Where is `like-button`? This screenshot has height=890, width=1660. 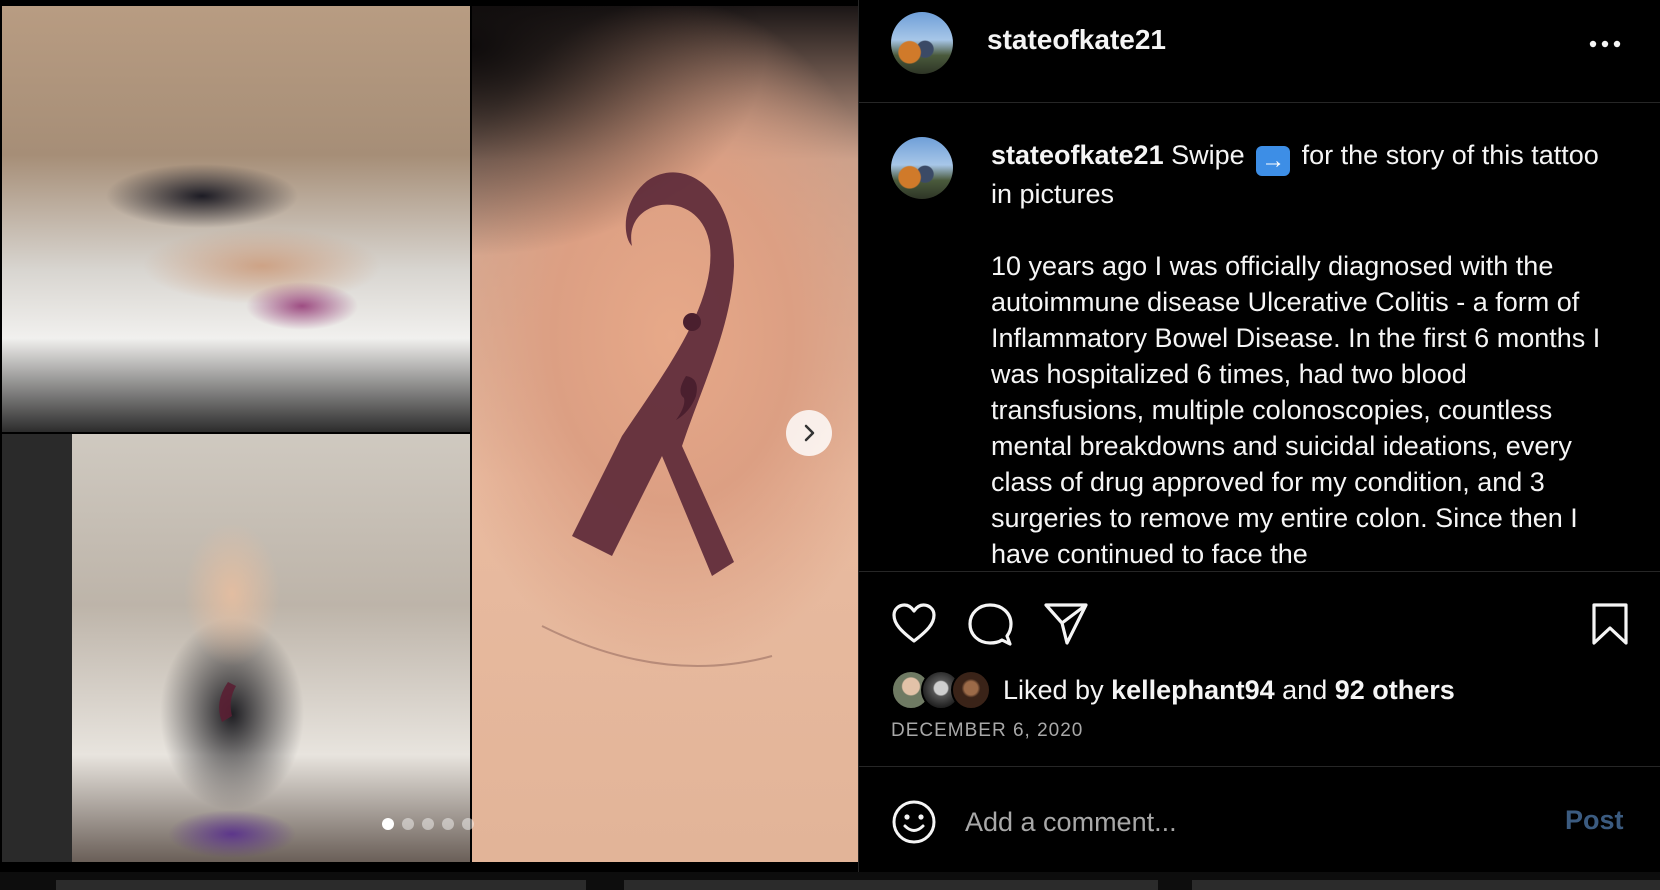 like-button is located at coordinates (914, 625).